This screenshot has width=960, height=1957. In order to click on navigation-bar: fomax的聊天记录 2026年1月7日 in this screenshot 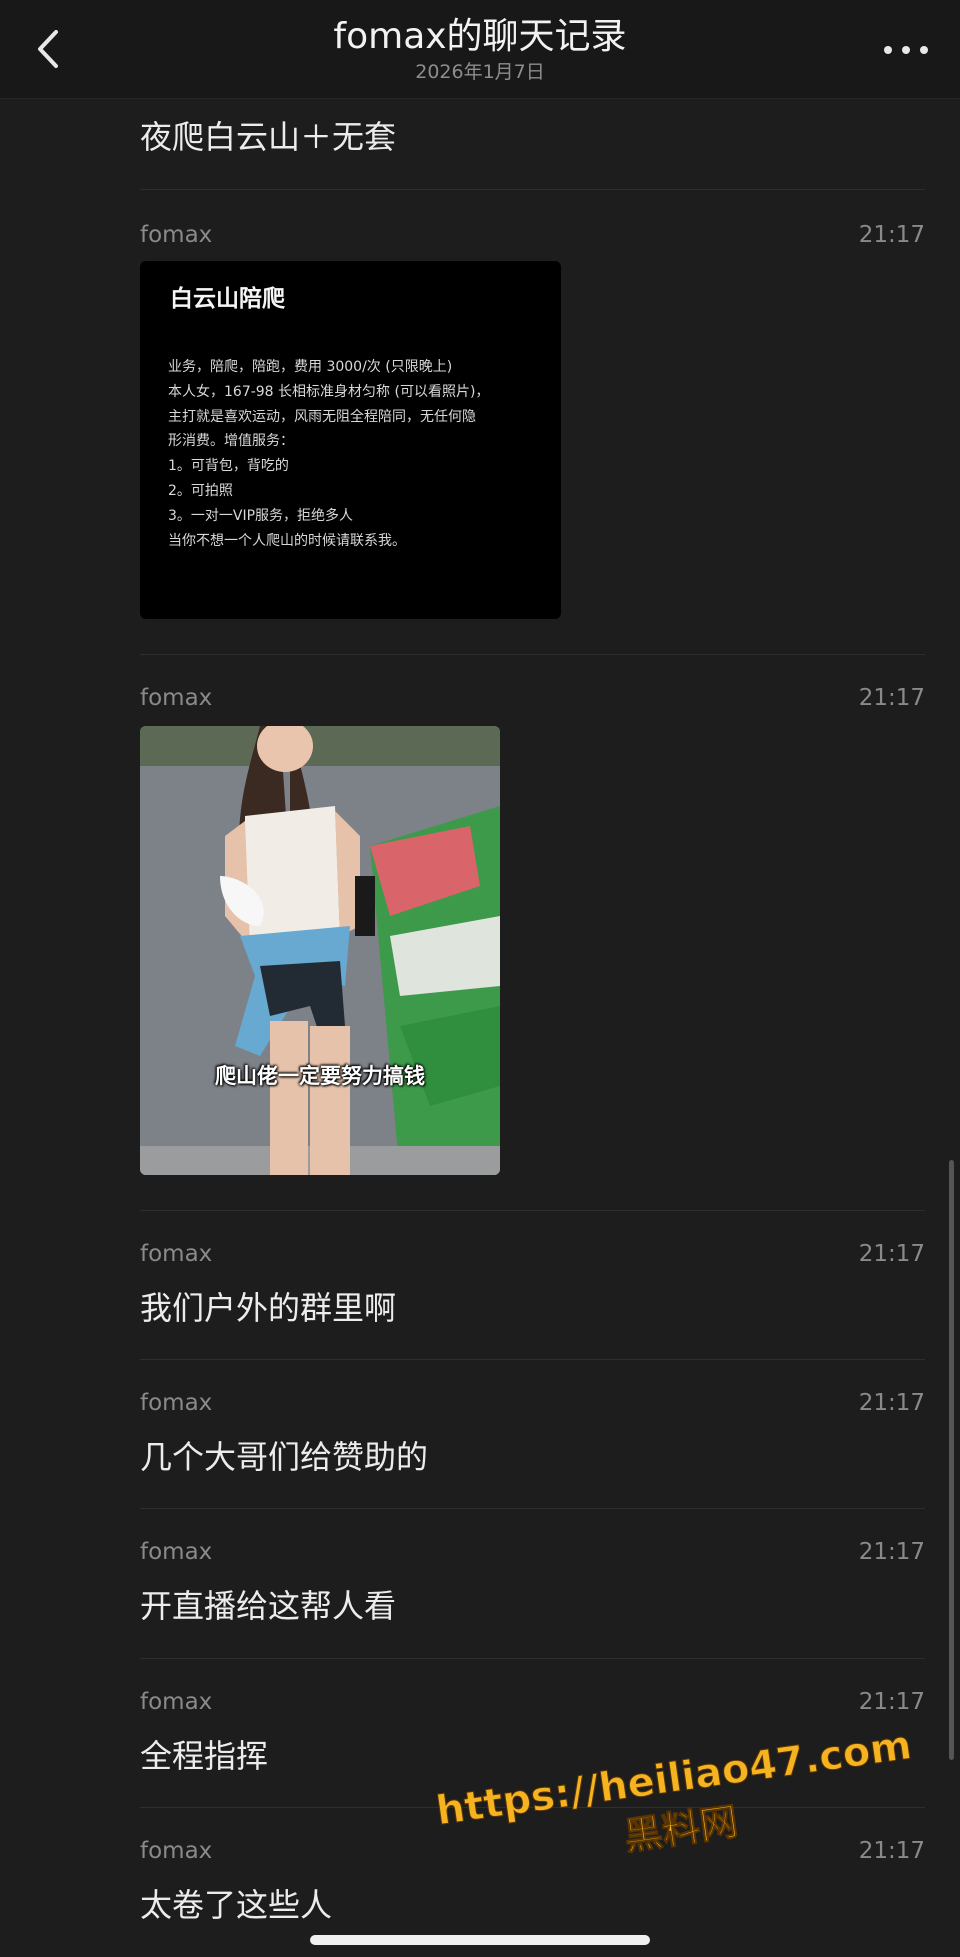, I will do `click(480, 49)`.